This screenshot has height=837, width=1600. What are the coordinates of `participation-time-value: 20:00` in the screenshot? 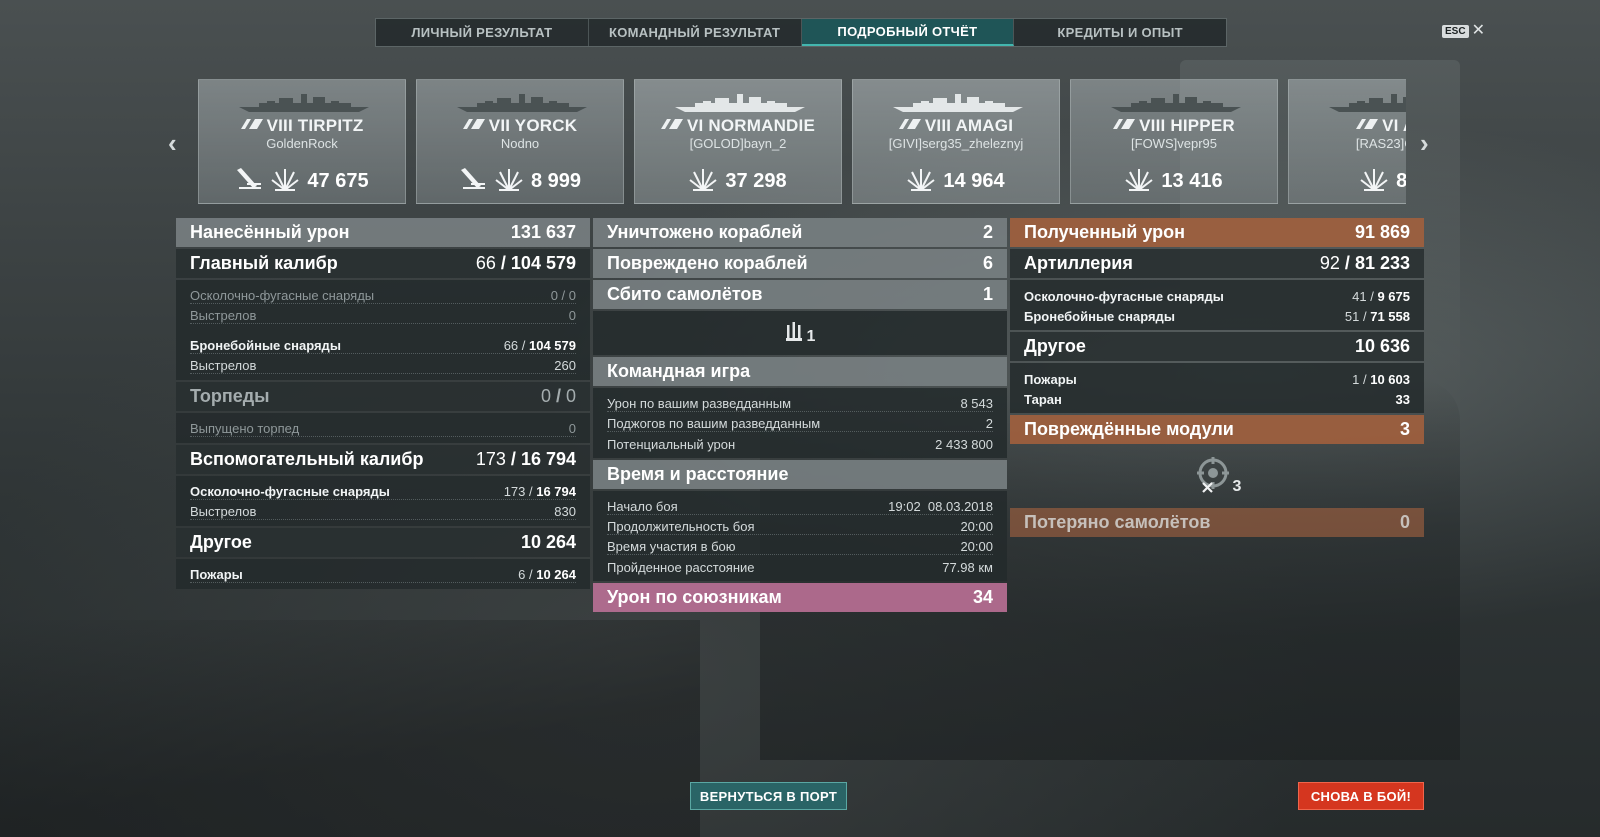 It's located at (976, 546).